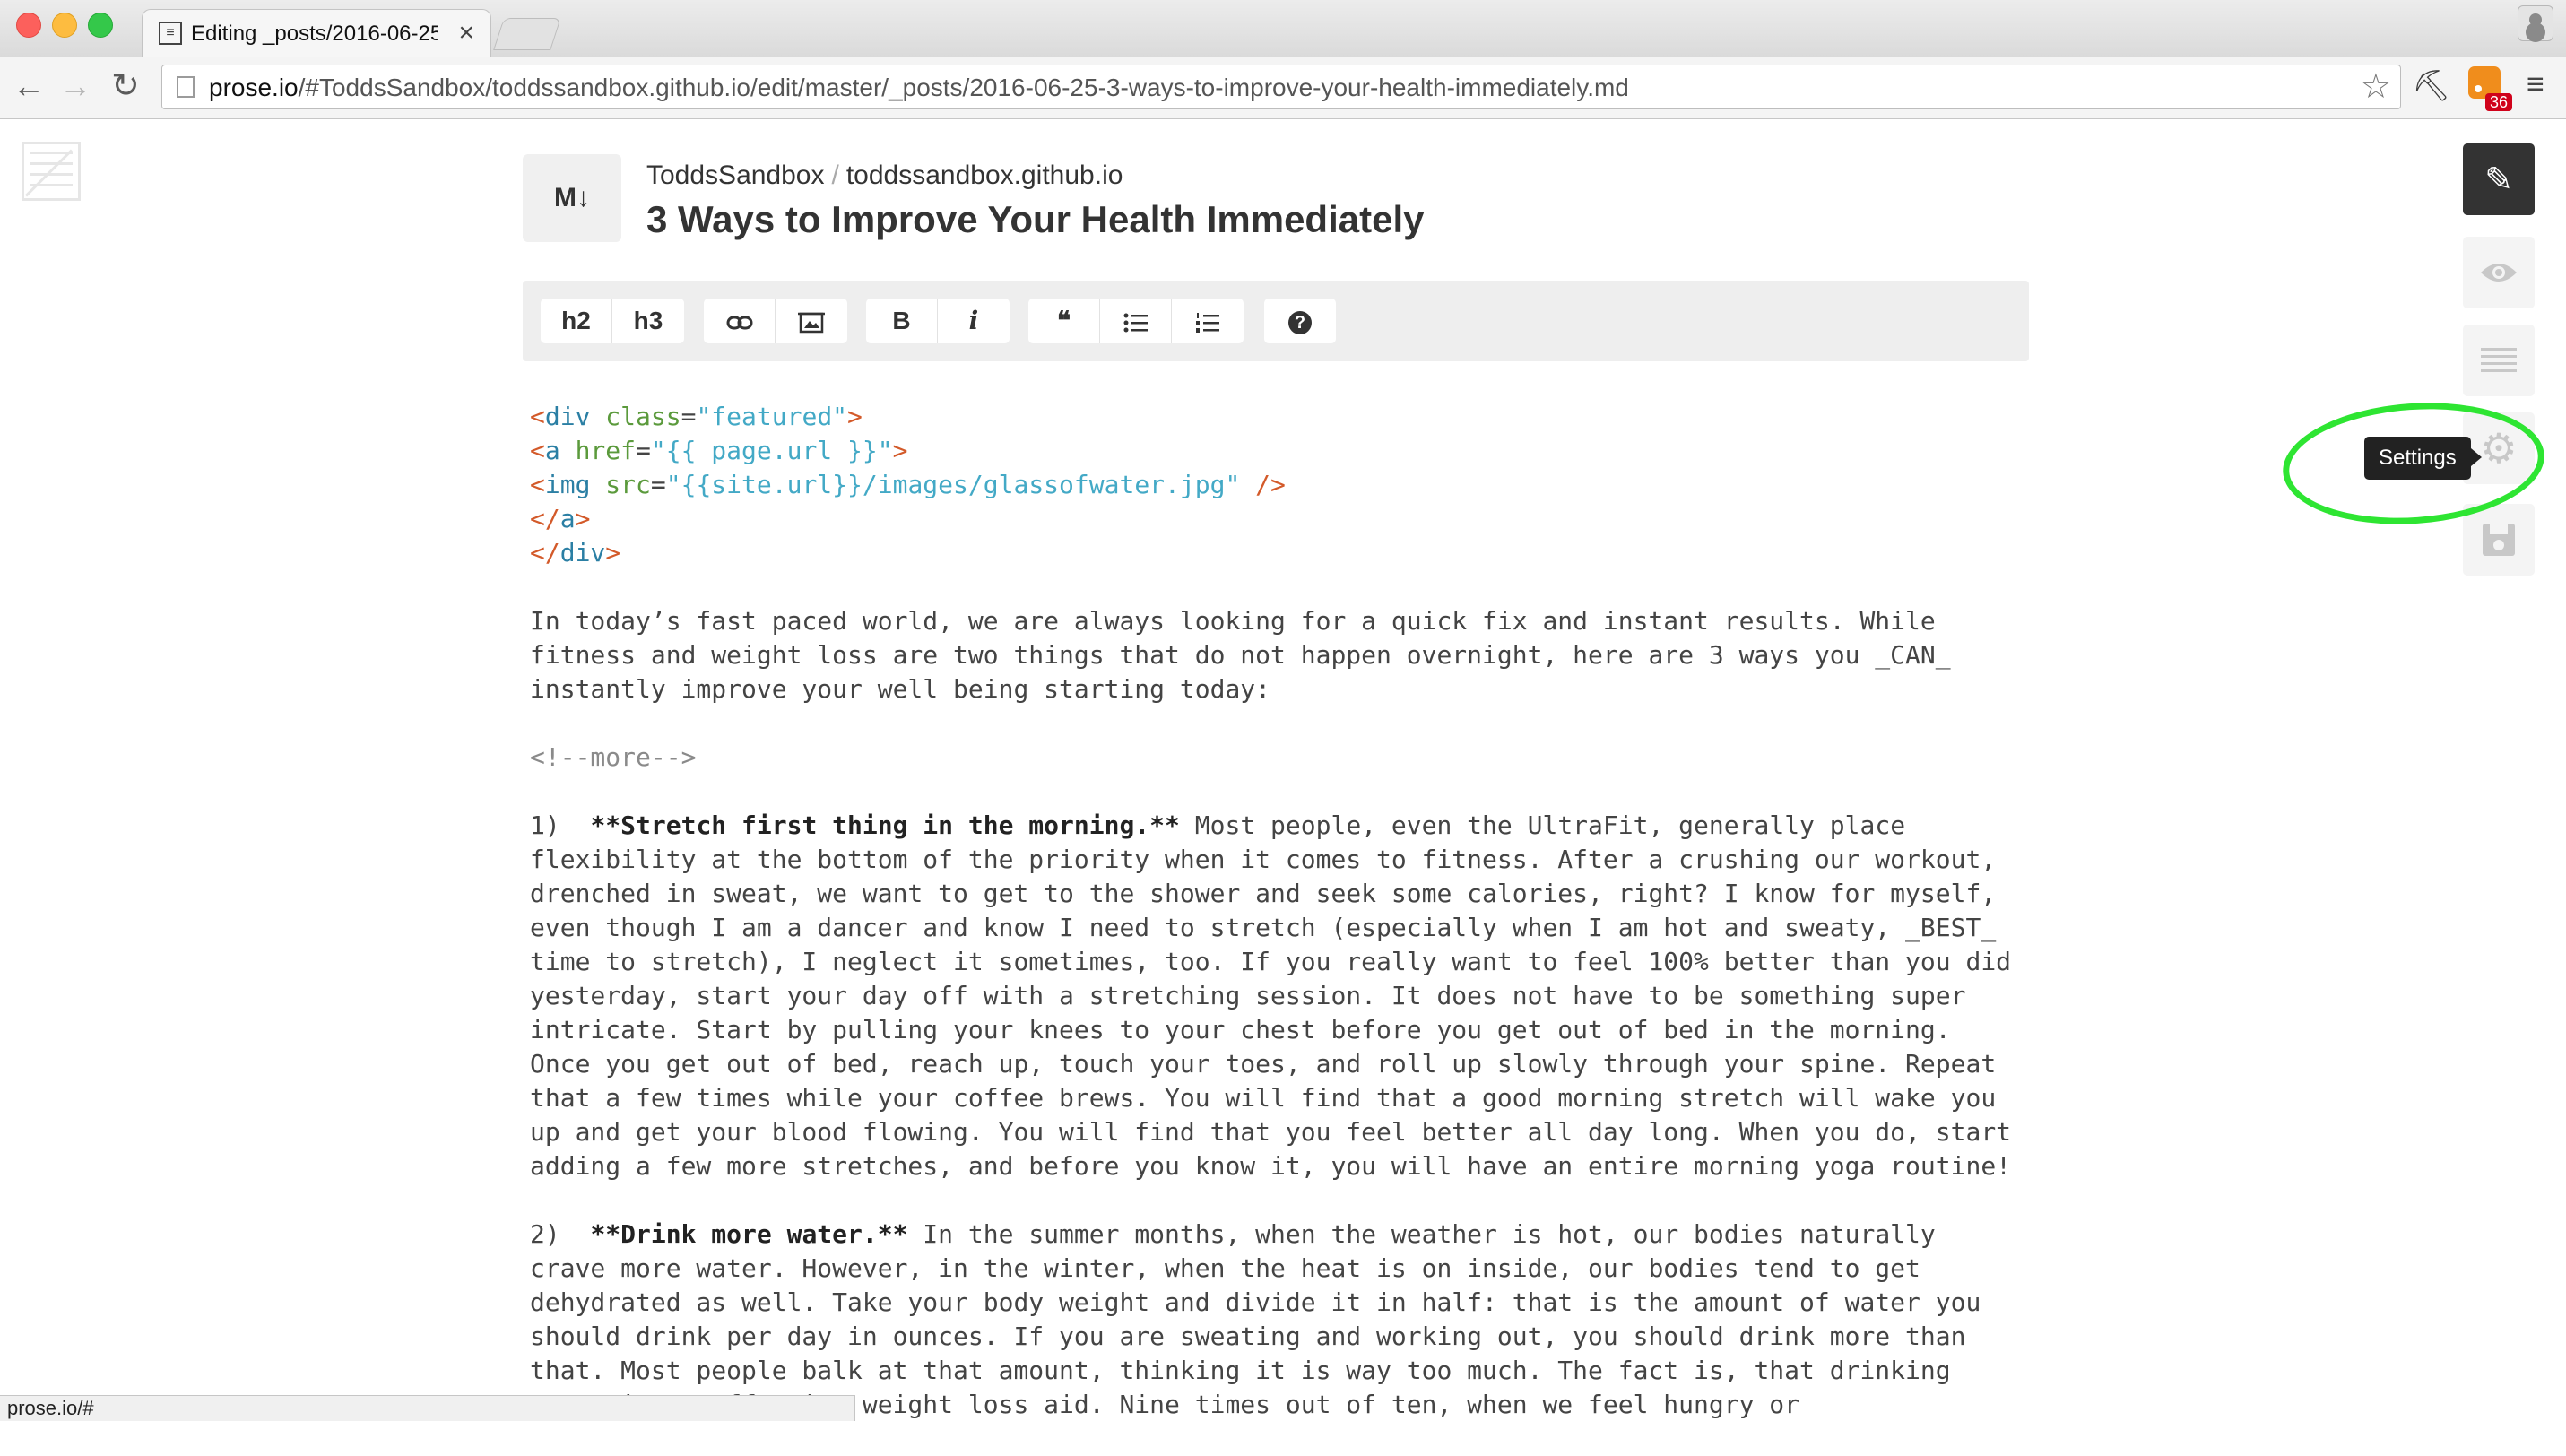  I want to click on list-item-2-bold: **Drink more water.**, so click(749, 1234).